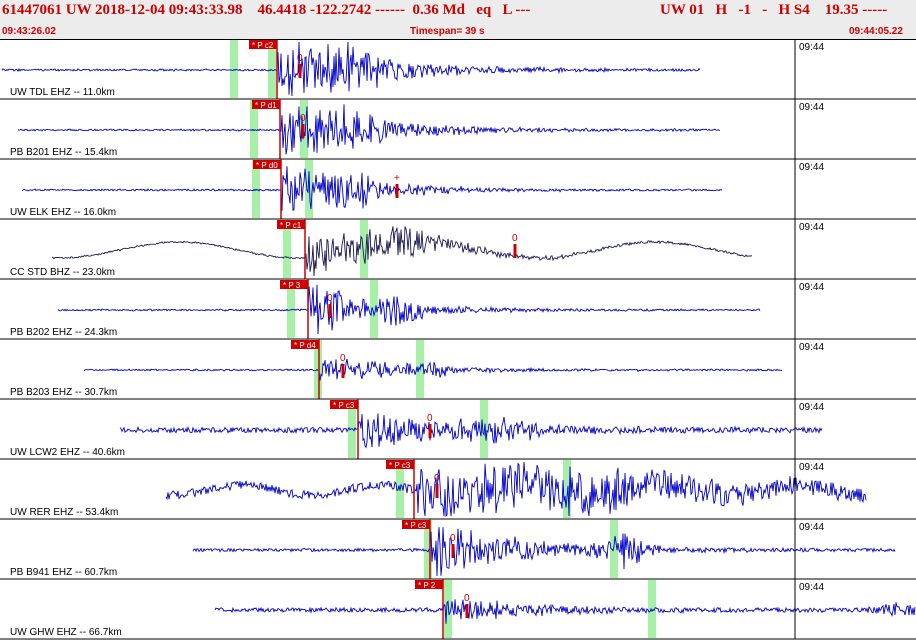 The height and width of the screenshot is (640, 916). I want to click on trace-panel: * P c3 0 09:44 PB B941 EHZ -- 60.7km, so click(458, 549).